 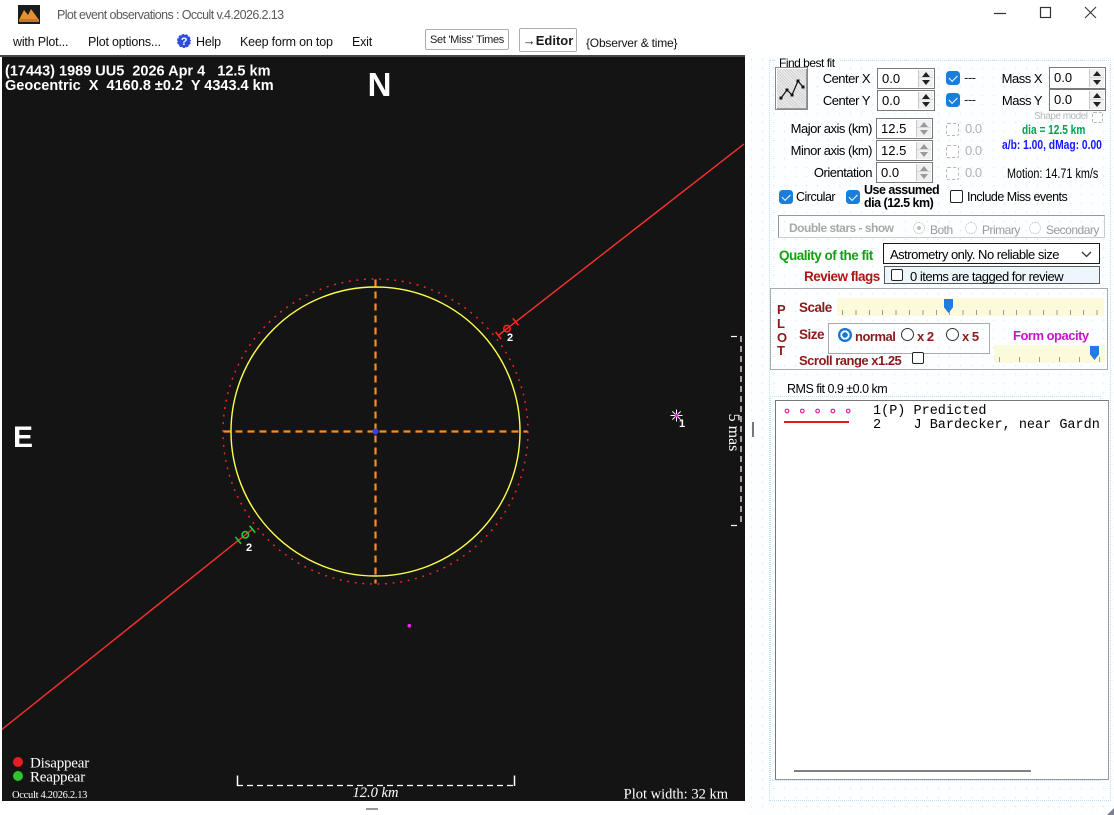 I want to click on svg-text: N, so click(x=380, y=84).